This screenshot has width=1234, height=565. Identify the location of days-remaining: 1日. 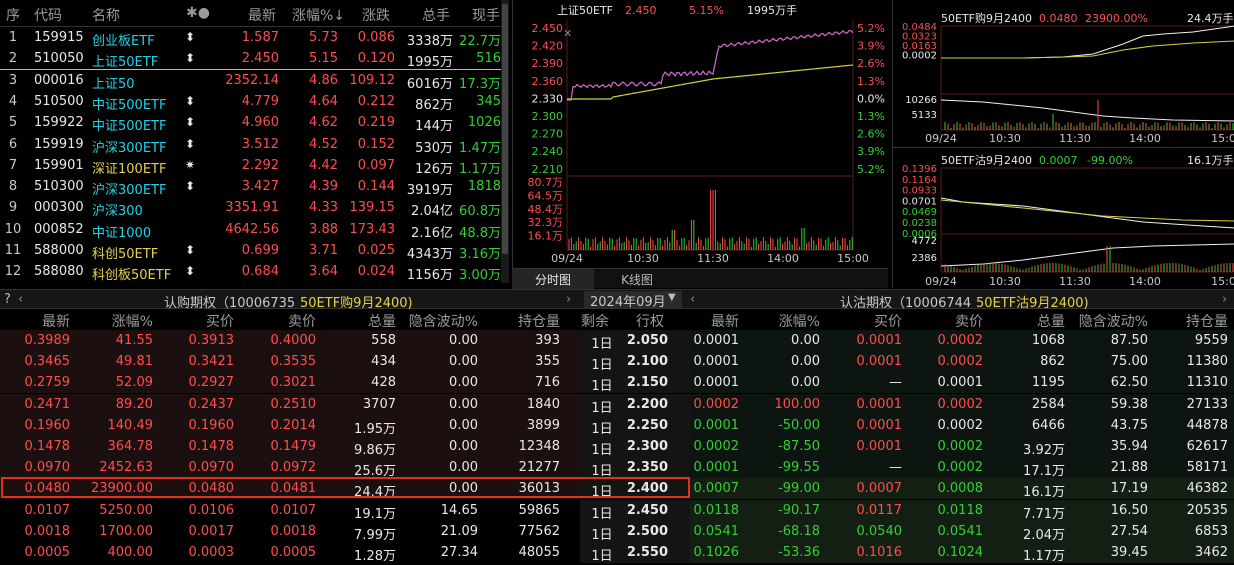
(602, 366).